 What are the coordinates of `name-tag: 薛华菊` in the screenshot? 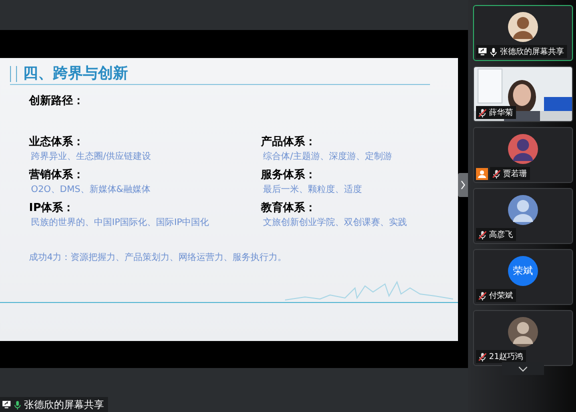 It's located at (496, 112).